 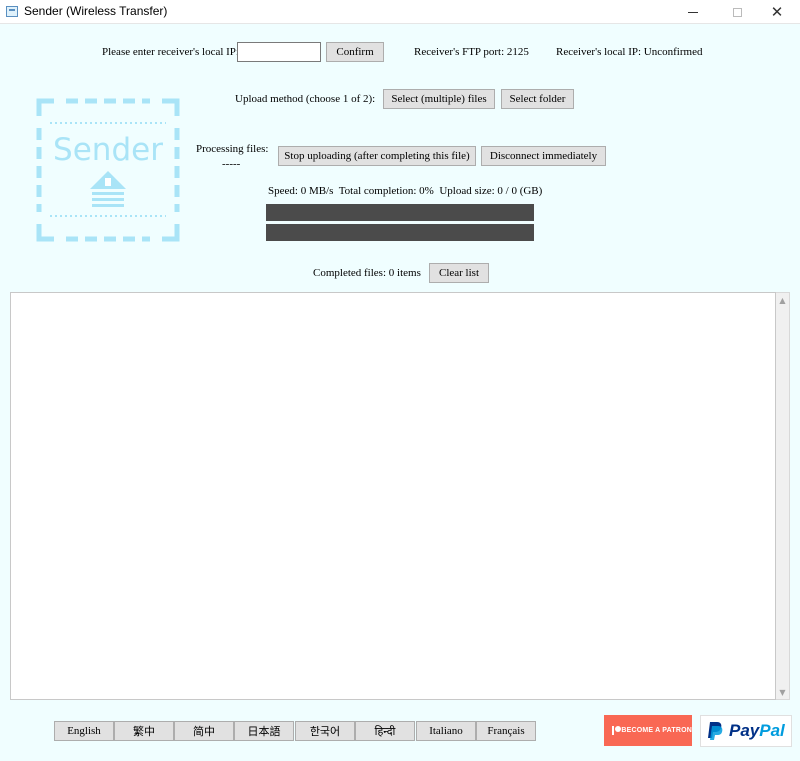 What do you see at coordinates (305, 99) in the screenshot?
I see `upload-method-label: Upload method (choose 1 of 2):` at bounding box center [305, 99].